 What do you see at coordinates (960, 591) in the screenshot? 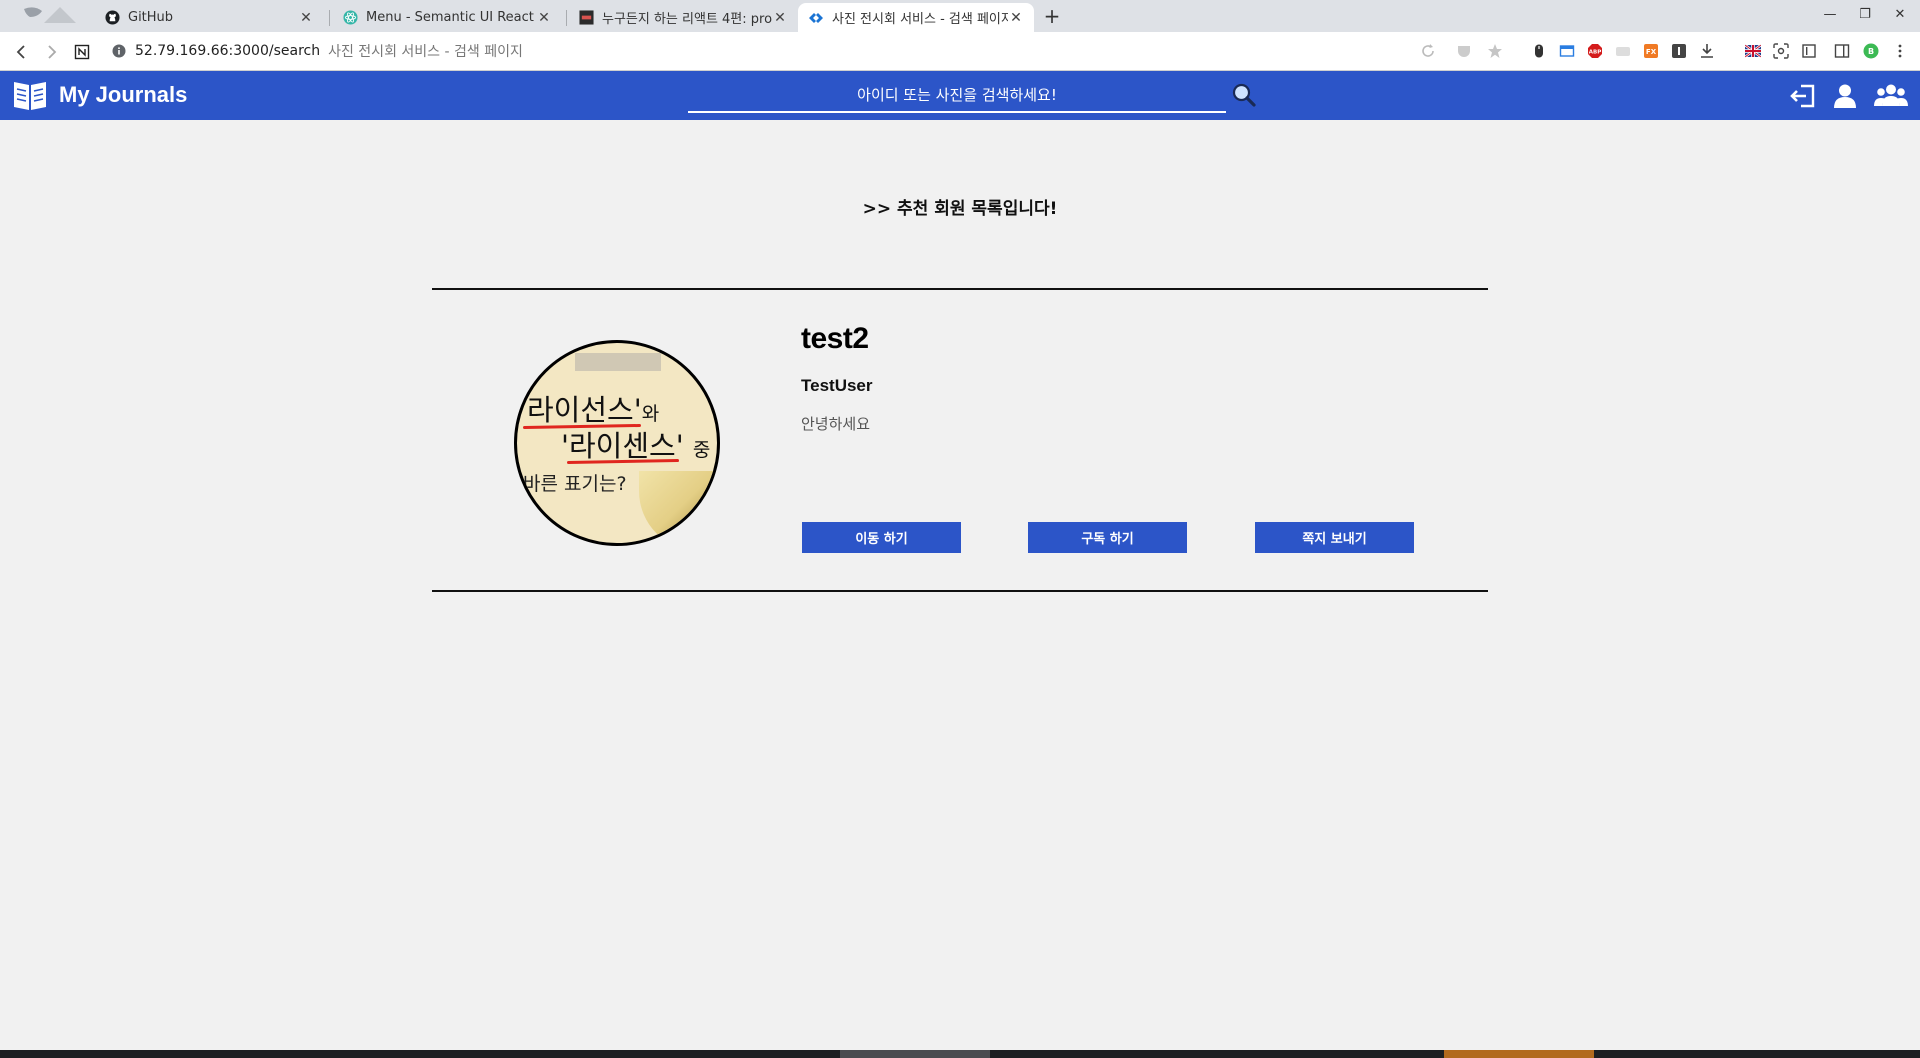
I see `divider-bottom` at bounding box center [960, 591].